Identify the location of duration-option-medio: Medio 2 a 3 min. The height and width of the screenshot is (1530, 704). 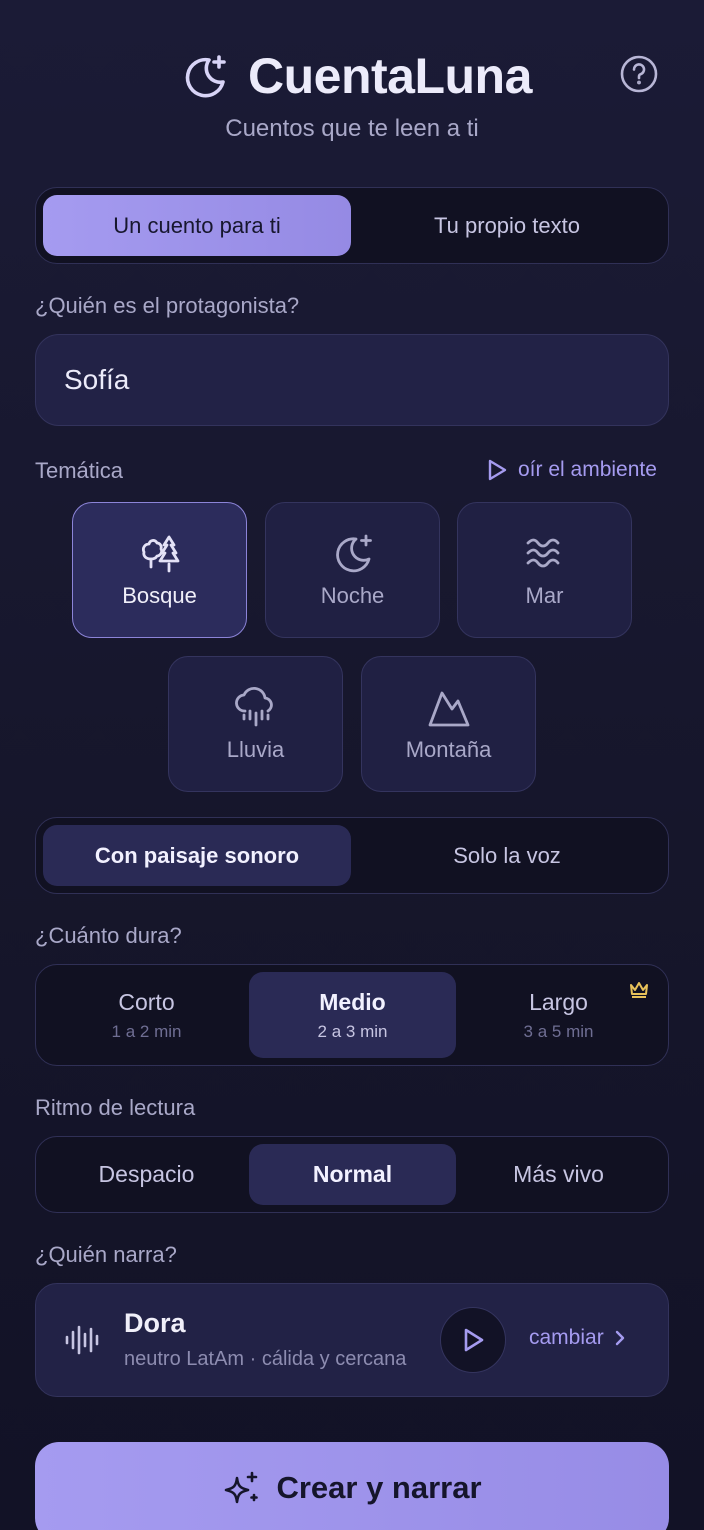
(352, 1015).